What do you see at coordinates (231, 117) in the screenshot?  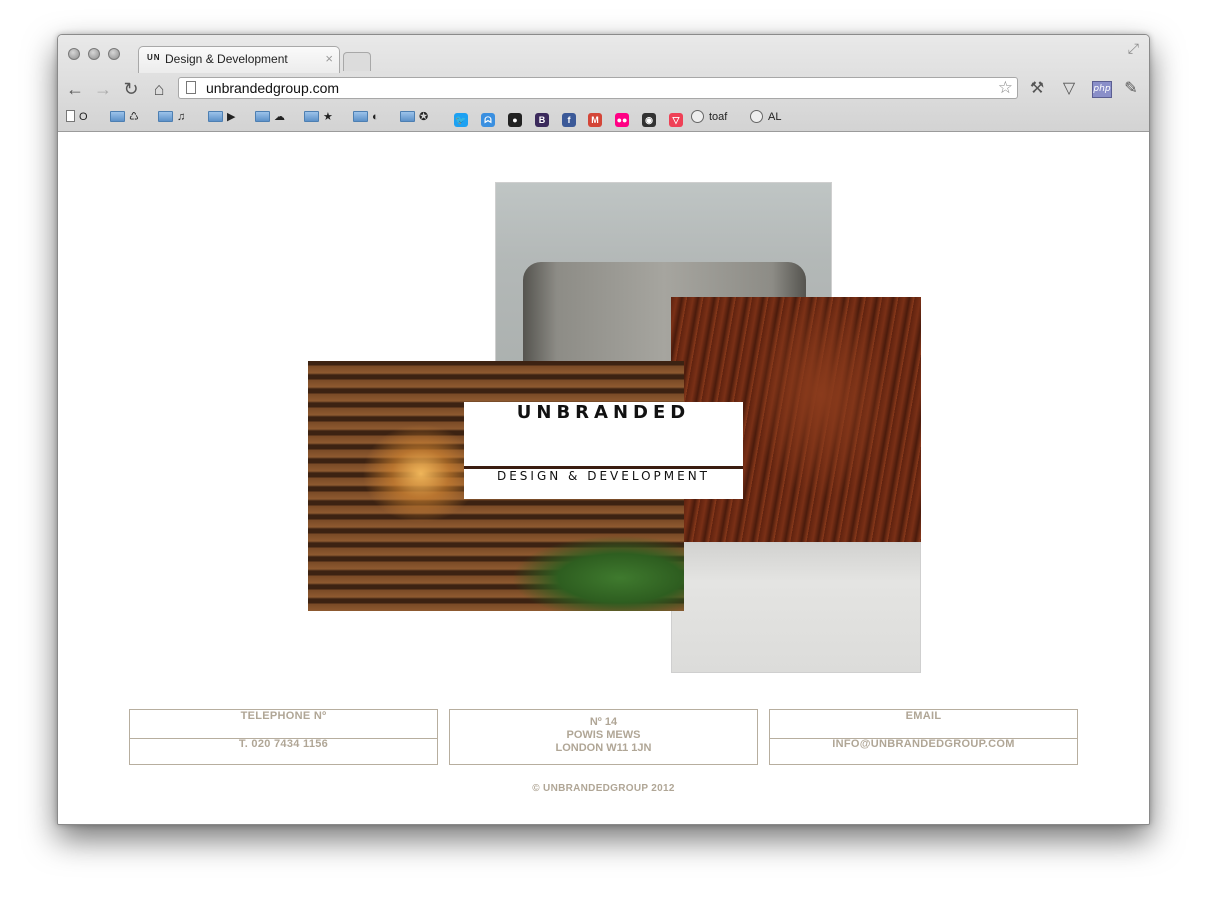 I see `bookmark-label: ▶` at bounding box center [231, 117].